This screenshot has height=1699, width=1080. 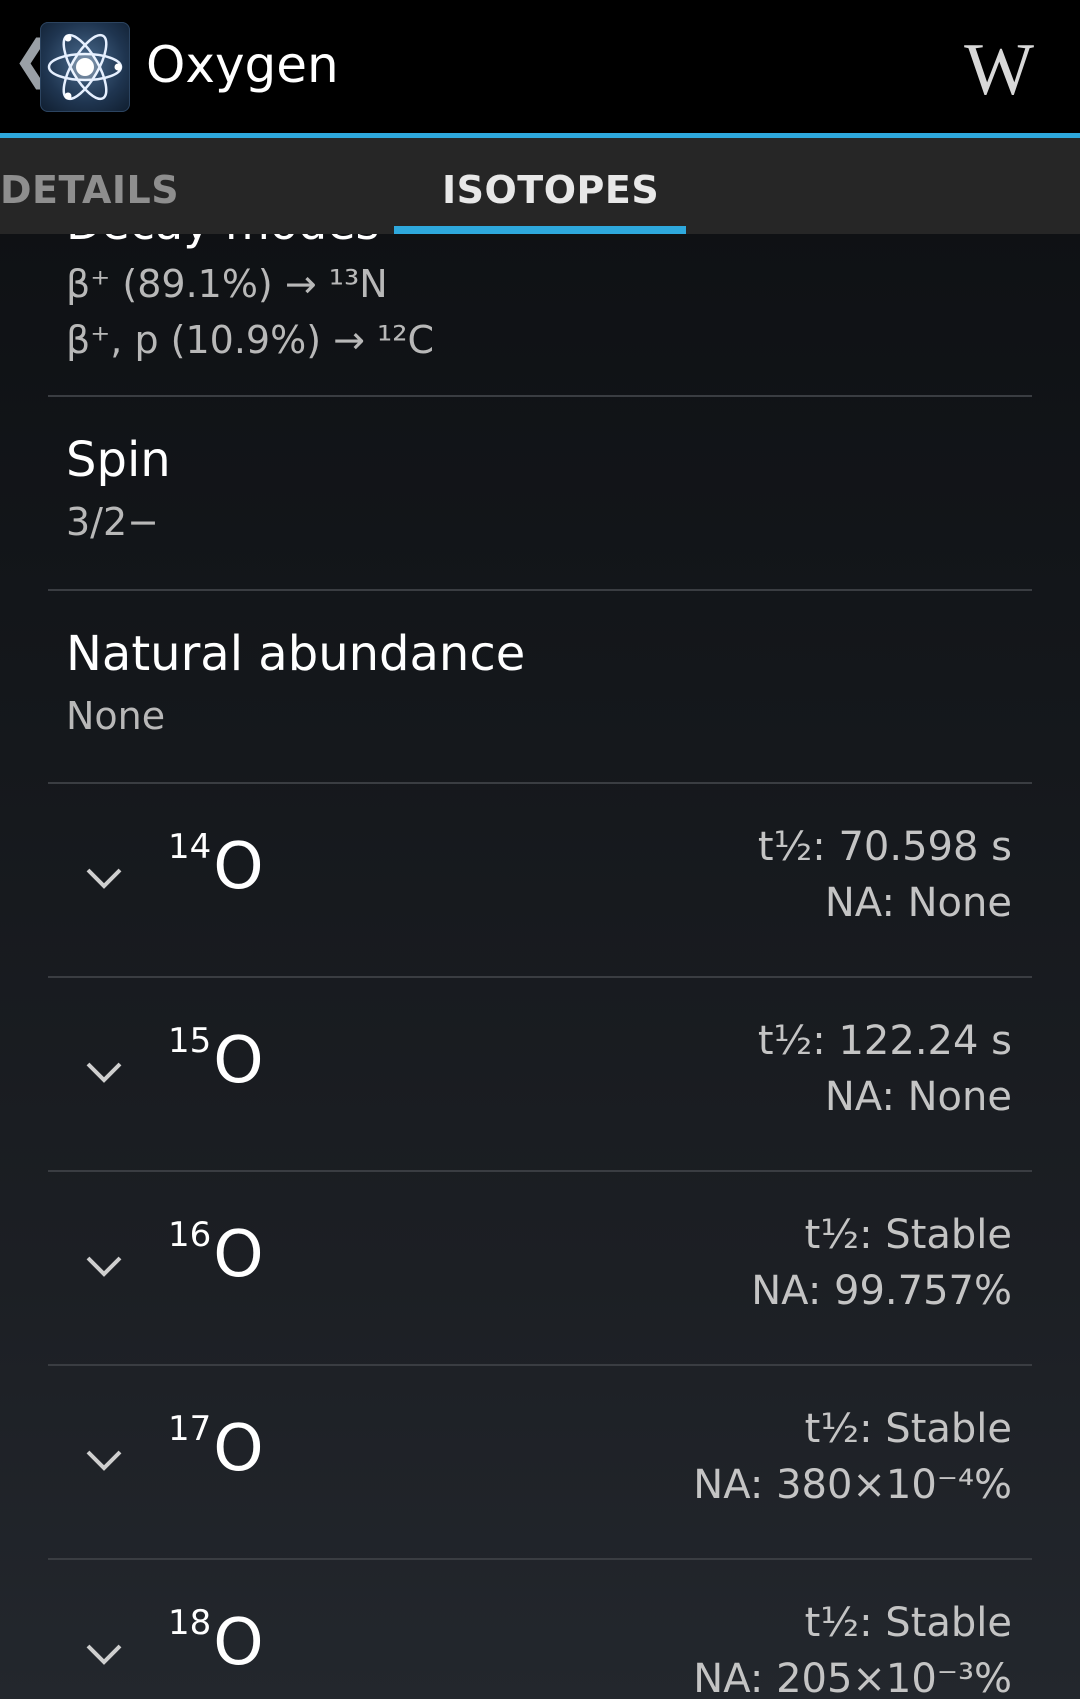 What do you see at coordinates (540, 1077) in the screenshot?
I see `isotope-row-15: 15O t½: 122.24 s NA: None` at bounding box center [540, 1077].